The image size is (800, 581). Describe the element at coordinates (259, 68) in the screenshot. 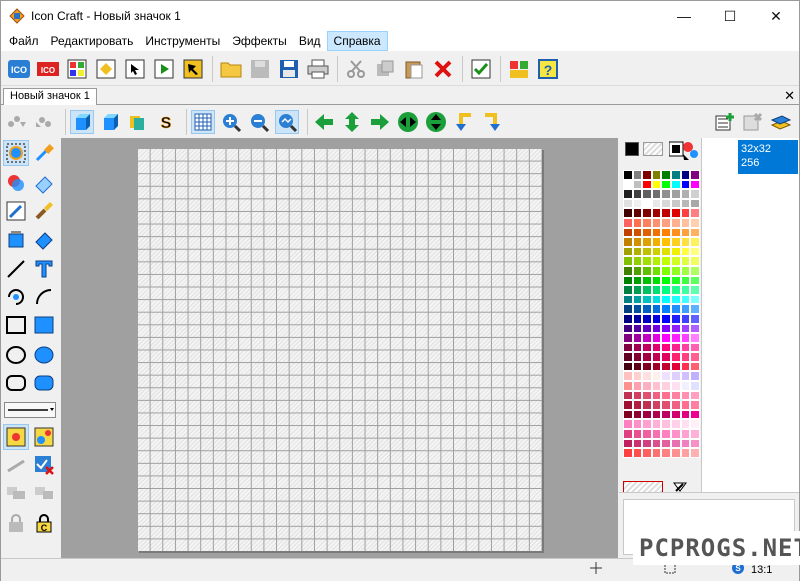

I see `save-disabled-button` at that location.